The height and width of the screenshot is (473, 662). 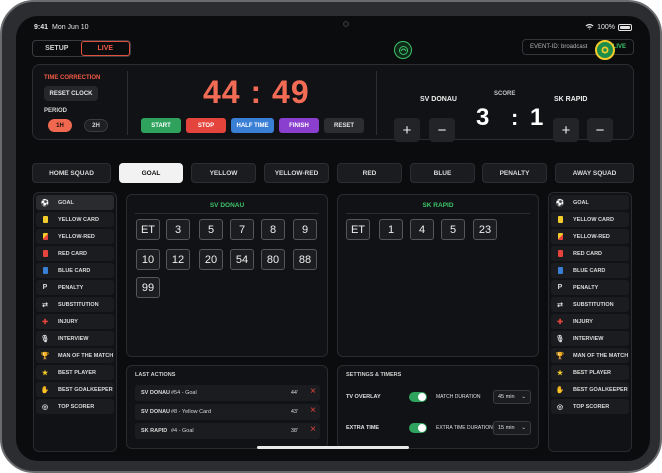 What do you see at coordinates (227, 412) in the screenshot?
I see `list-item: SV DONAU #8 - Yellow Card 43' ×` at bounding box center [227, 412].